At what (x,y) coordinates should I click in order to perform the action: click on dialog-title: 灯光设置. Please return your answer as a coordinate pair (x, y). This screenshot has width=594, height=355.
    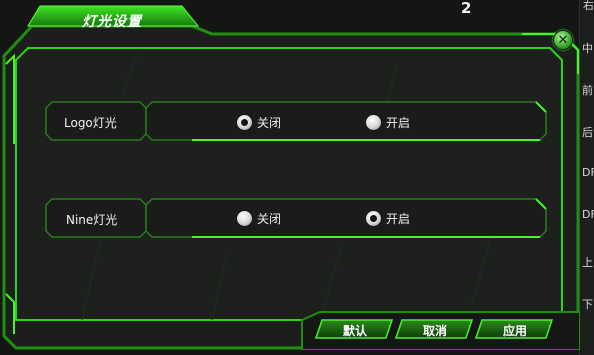
    Looking at the image, I should click on (112, 22).